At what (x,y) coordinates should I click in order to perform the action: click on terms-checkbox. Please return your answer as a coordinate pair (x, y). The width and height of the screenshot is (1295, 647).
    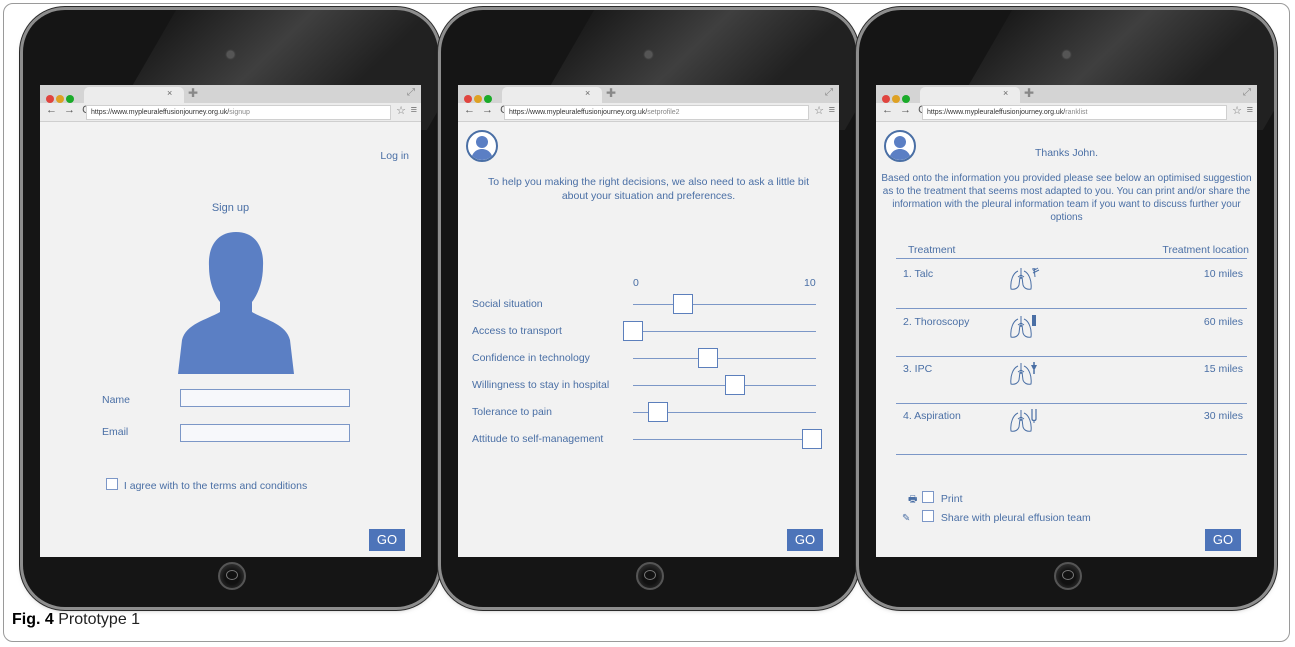
    Looking at the image, I should click on (112, 484).